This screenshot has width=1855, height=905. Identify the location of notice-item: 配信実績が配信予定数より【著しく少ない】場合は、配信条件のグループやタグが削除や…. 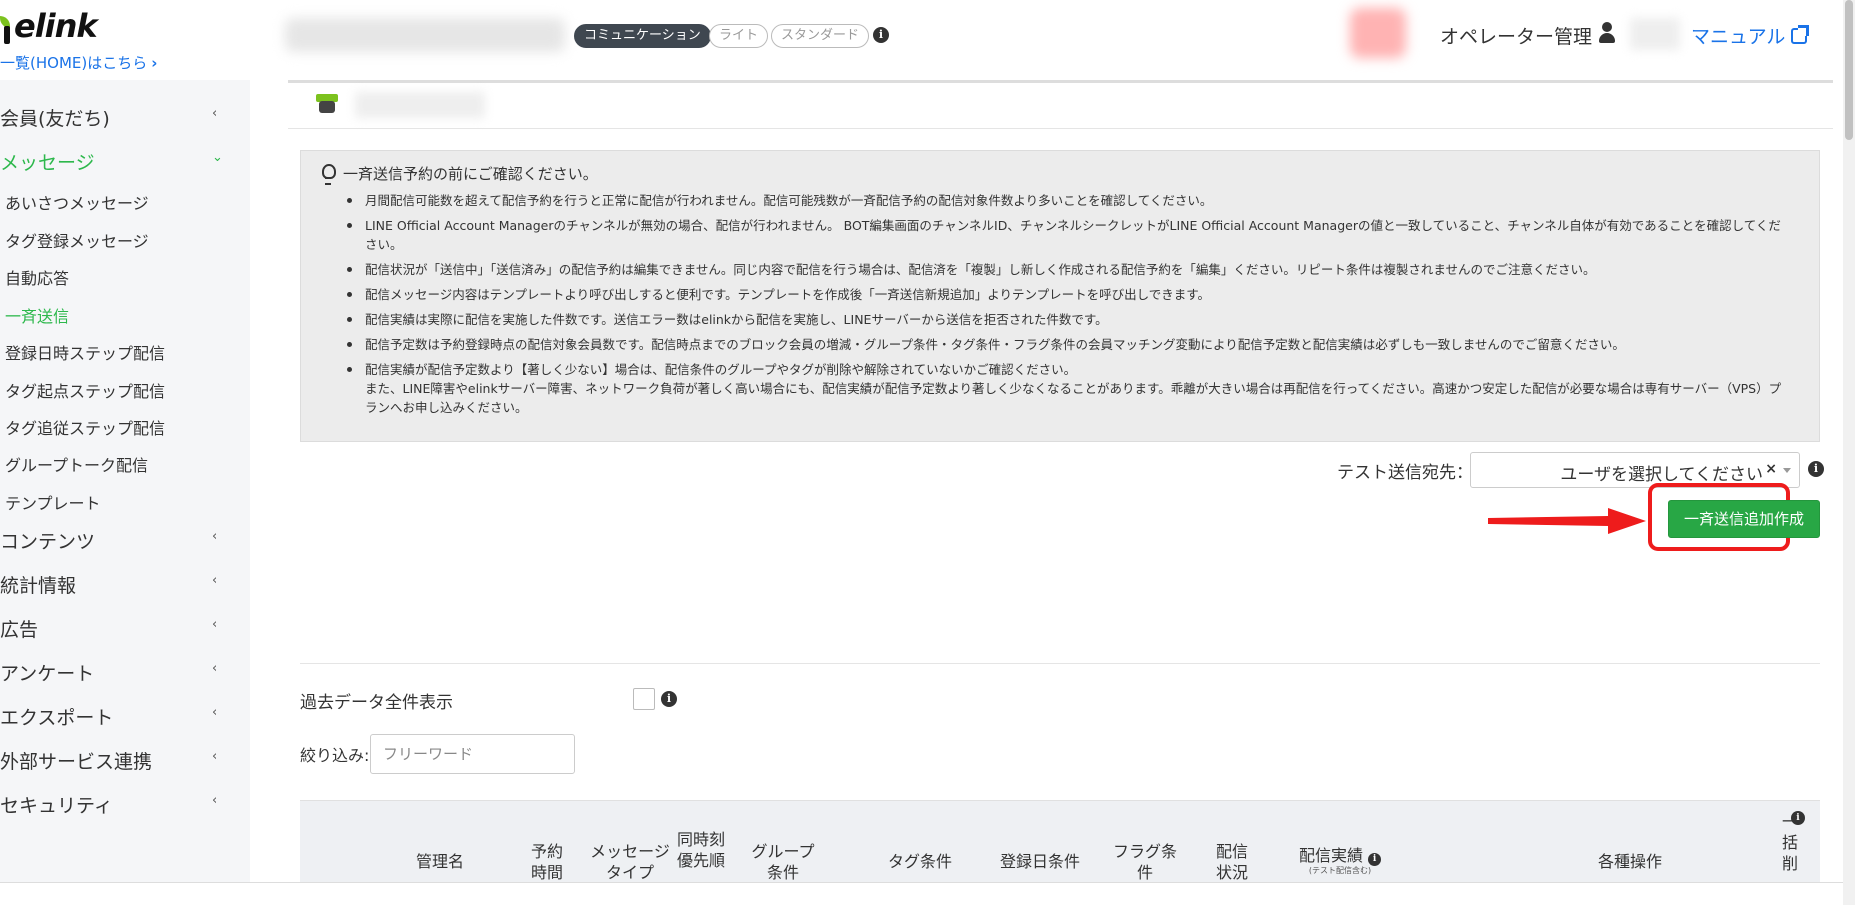
(1068, 388).